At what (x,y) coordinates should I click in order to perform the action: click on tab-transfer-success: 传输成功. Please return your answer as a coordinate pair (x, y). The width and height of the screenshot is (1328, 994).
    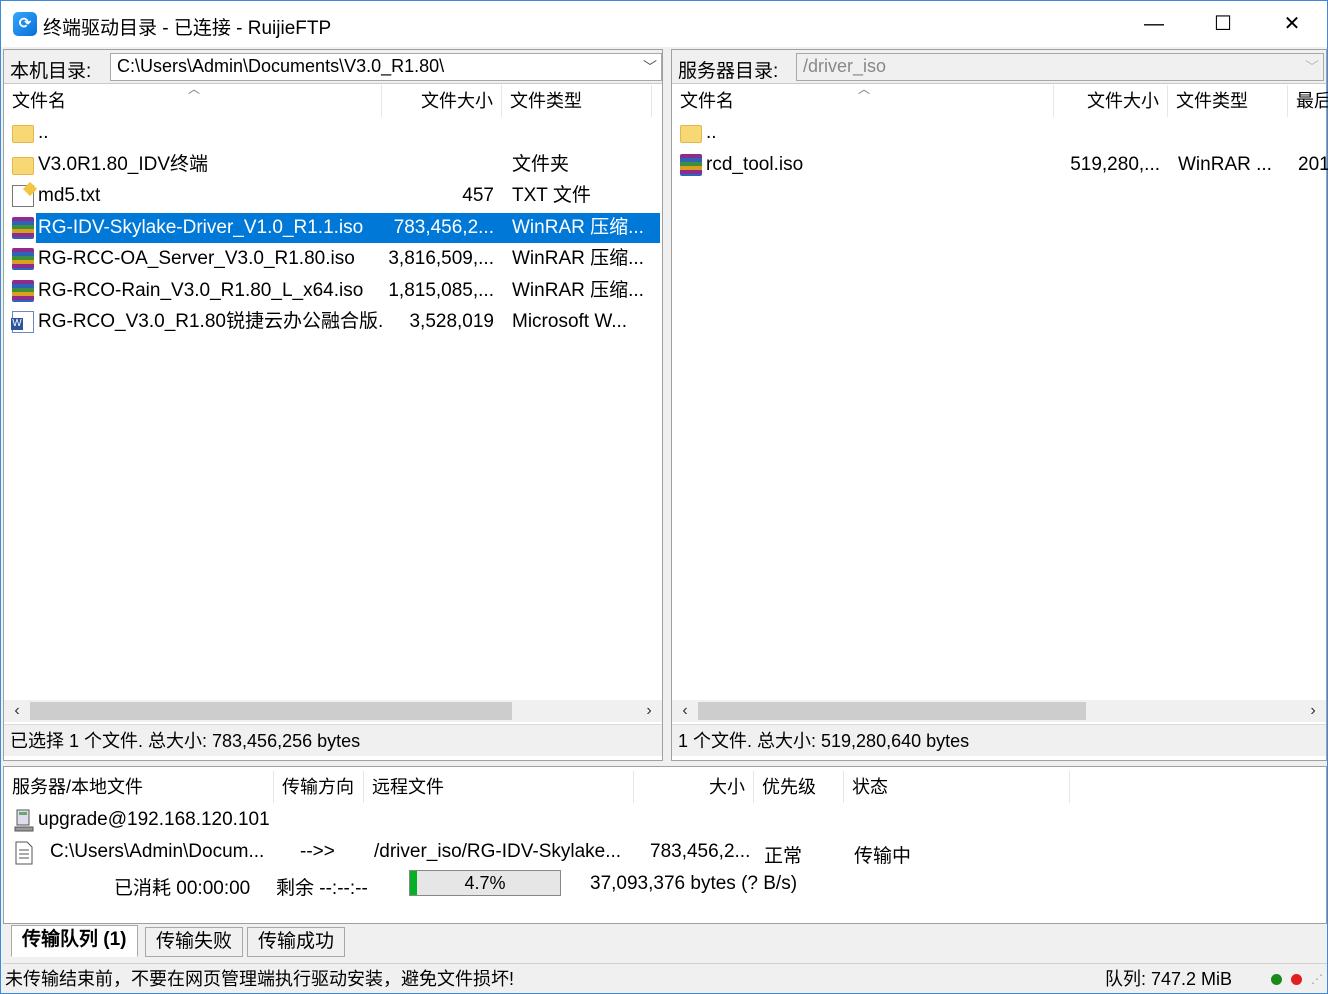
    Looking at the image, I should click on (296, 942).